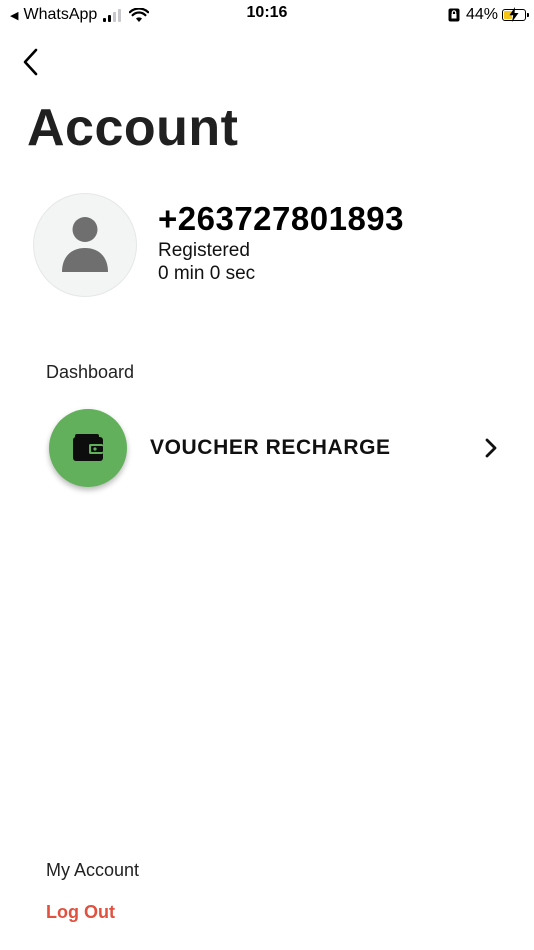  I want to click on battery-percent: 44%, so click(481, 14).